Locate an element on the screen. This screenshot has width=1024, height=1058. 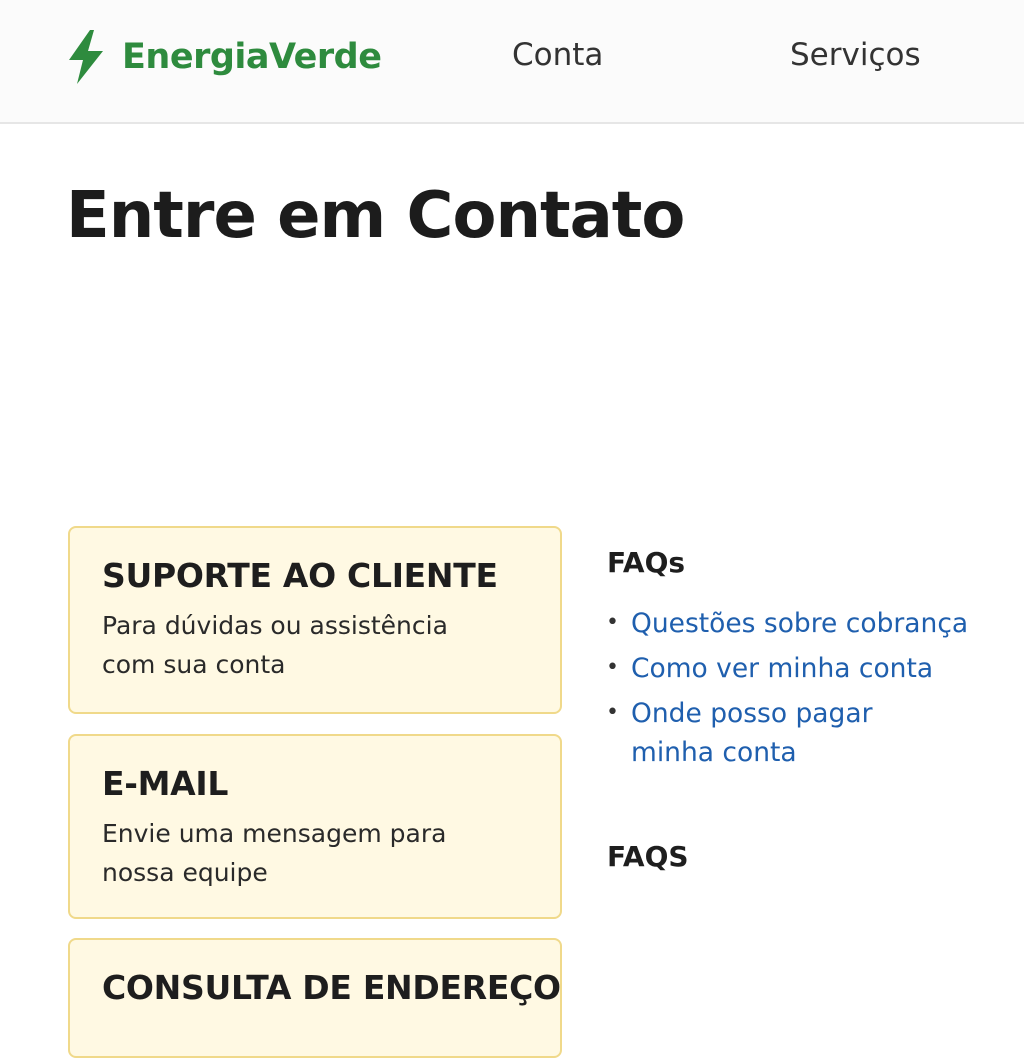
faq-heading: FAQs is located at coordinates (646, 562).